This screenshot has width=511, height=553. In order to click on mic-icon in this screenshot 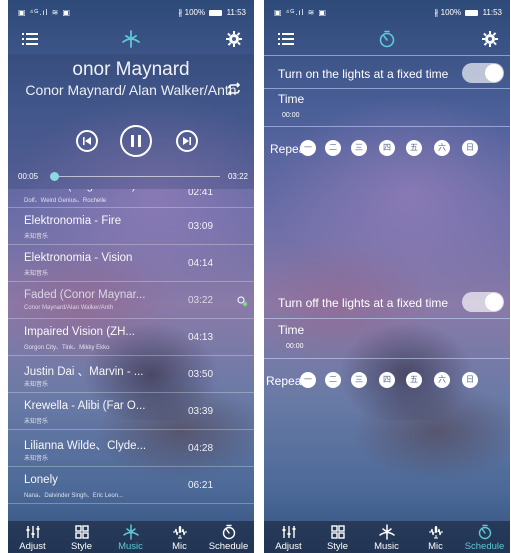, I will do `click(435, 532)`.